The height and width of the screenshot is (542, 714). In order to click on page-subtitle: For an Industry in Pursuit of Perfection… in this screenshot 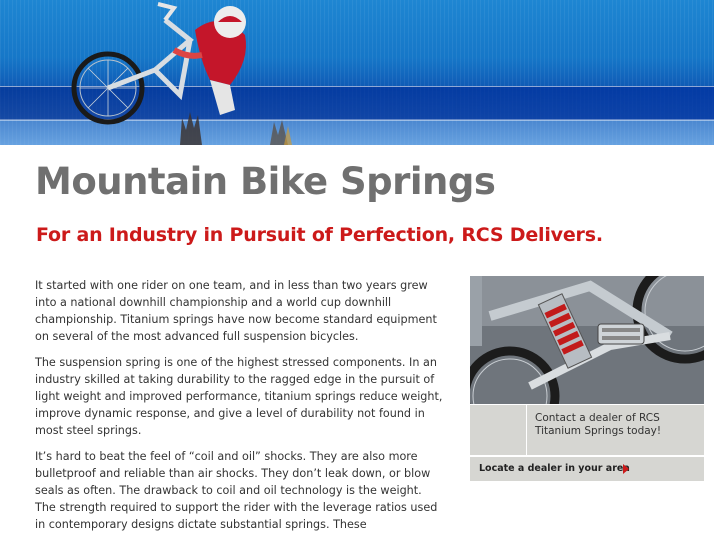, I will do `click(319, 235)`.